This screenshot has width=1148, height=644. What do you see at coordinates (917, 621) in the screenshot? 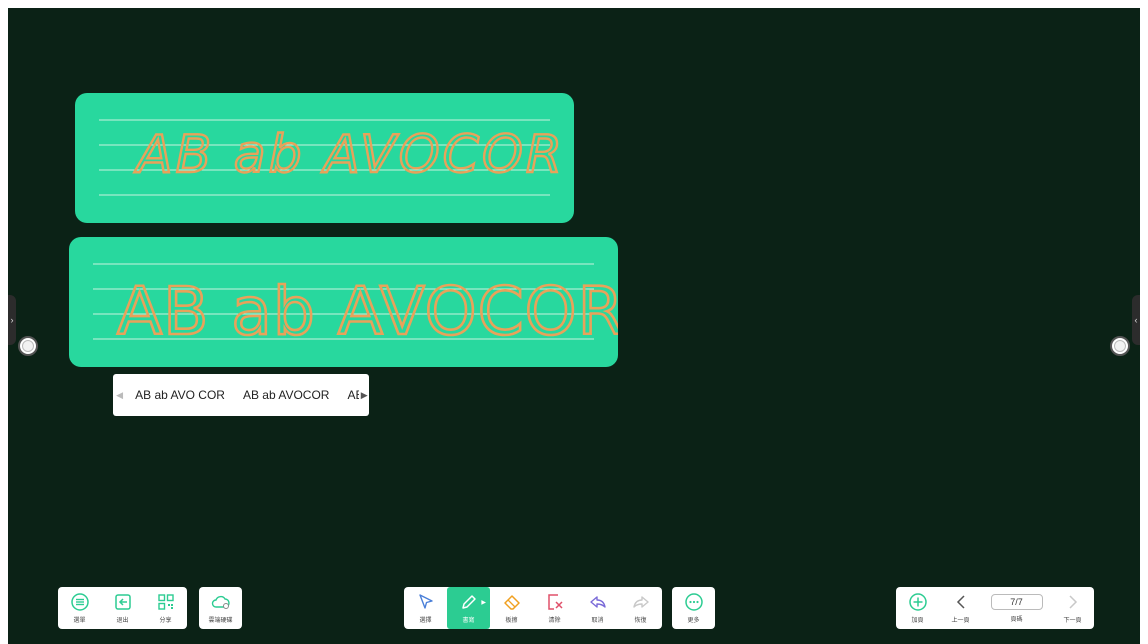
I see `add-page-label: 加頁` at bounding box center [917, 621].